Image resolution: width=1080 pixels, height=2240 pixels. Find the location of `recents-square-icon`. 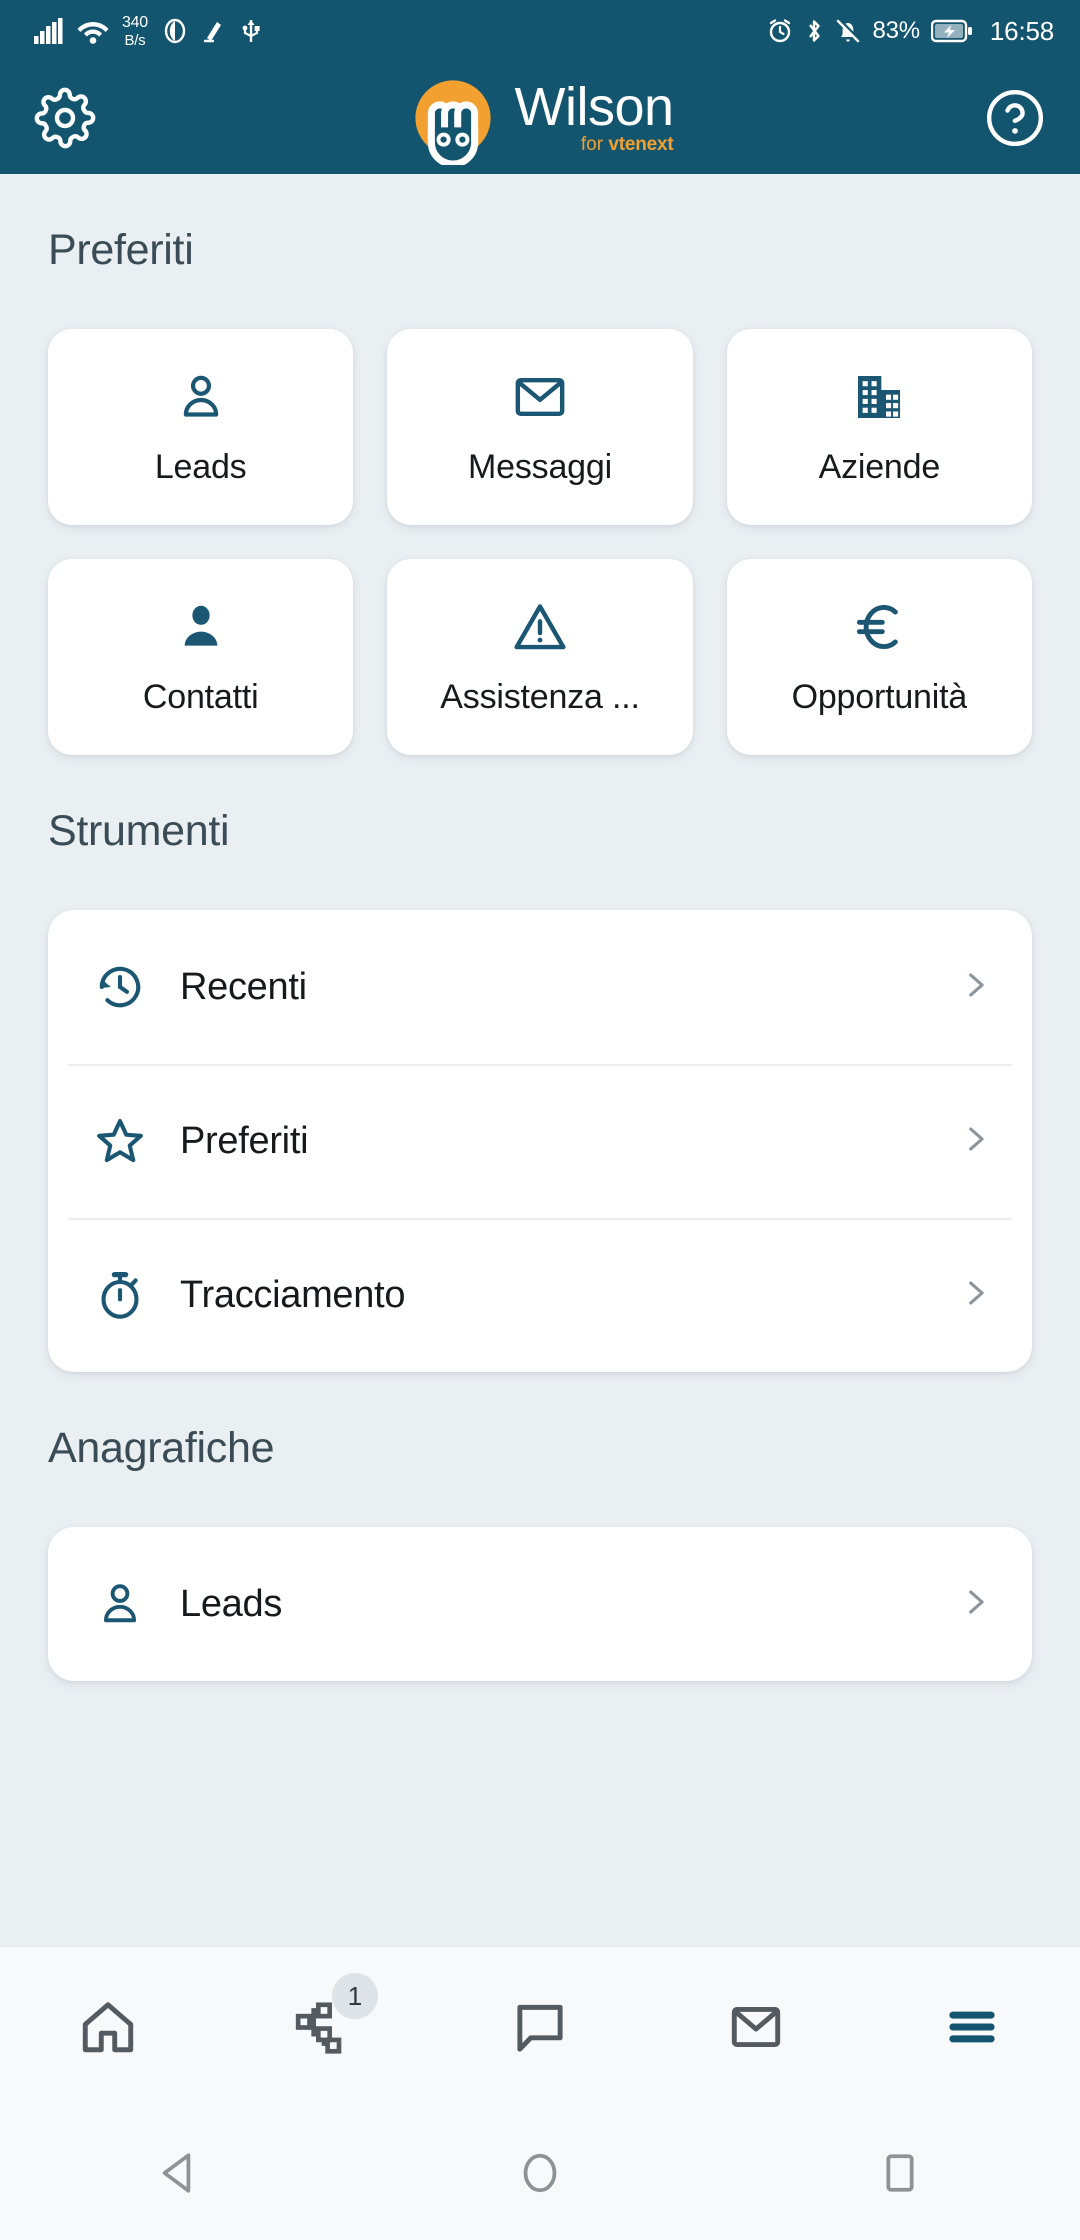

recents-square-icon is located at coordinates (900, 2173).